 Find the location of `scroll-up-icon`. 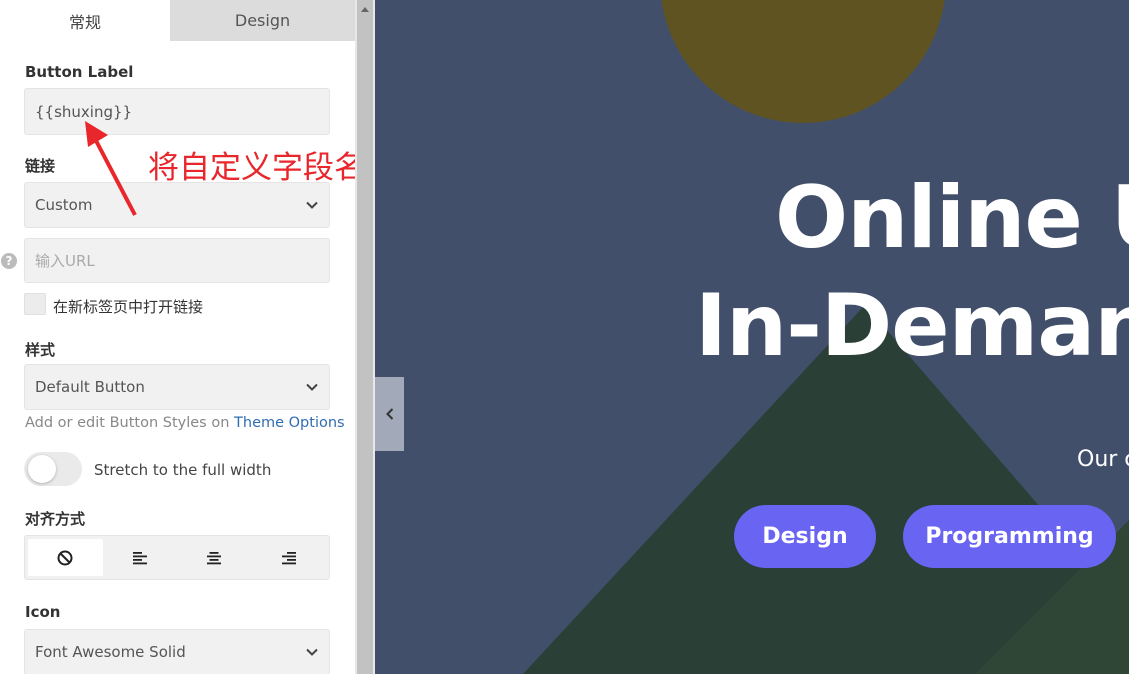

scroll-up-icon is located at coordinates (365, 10).